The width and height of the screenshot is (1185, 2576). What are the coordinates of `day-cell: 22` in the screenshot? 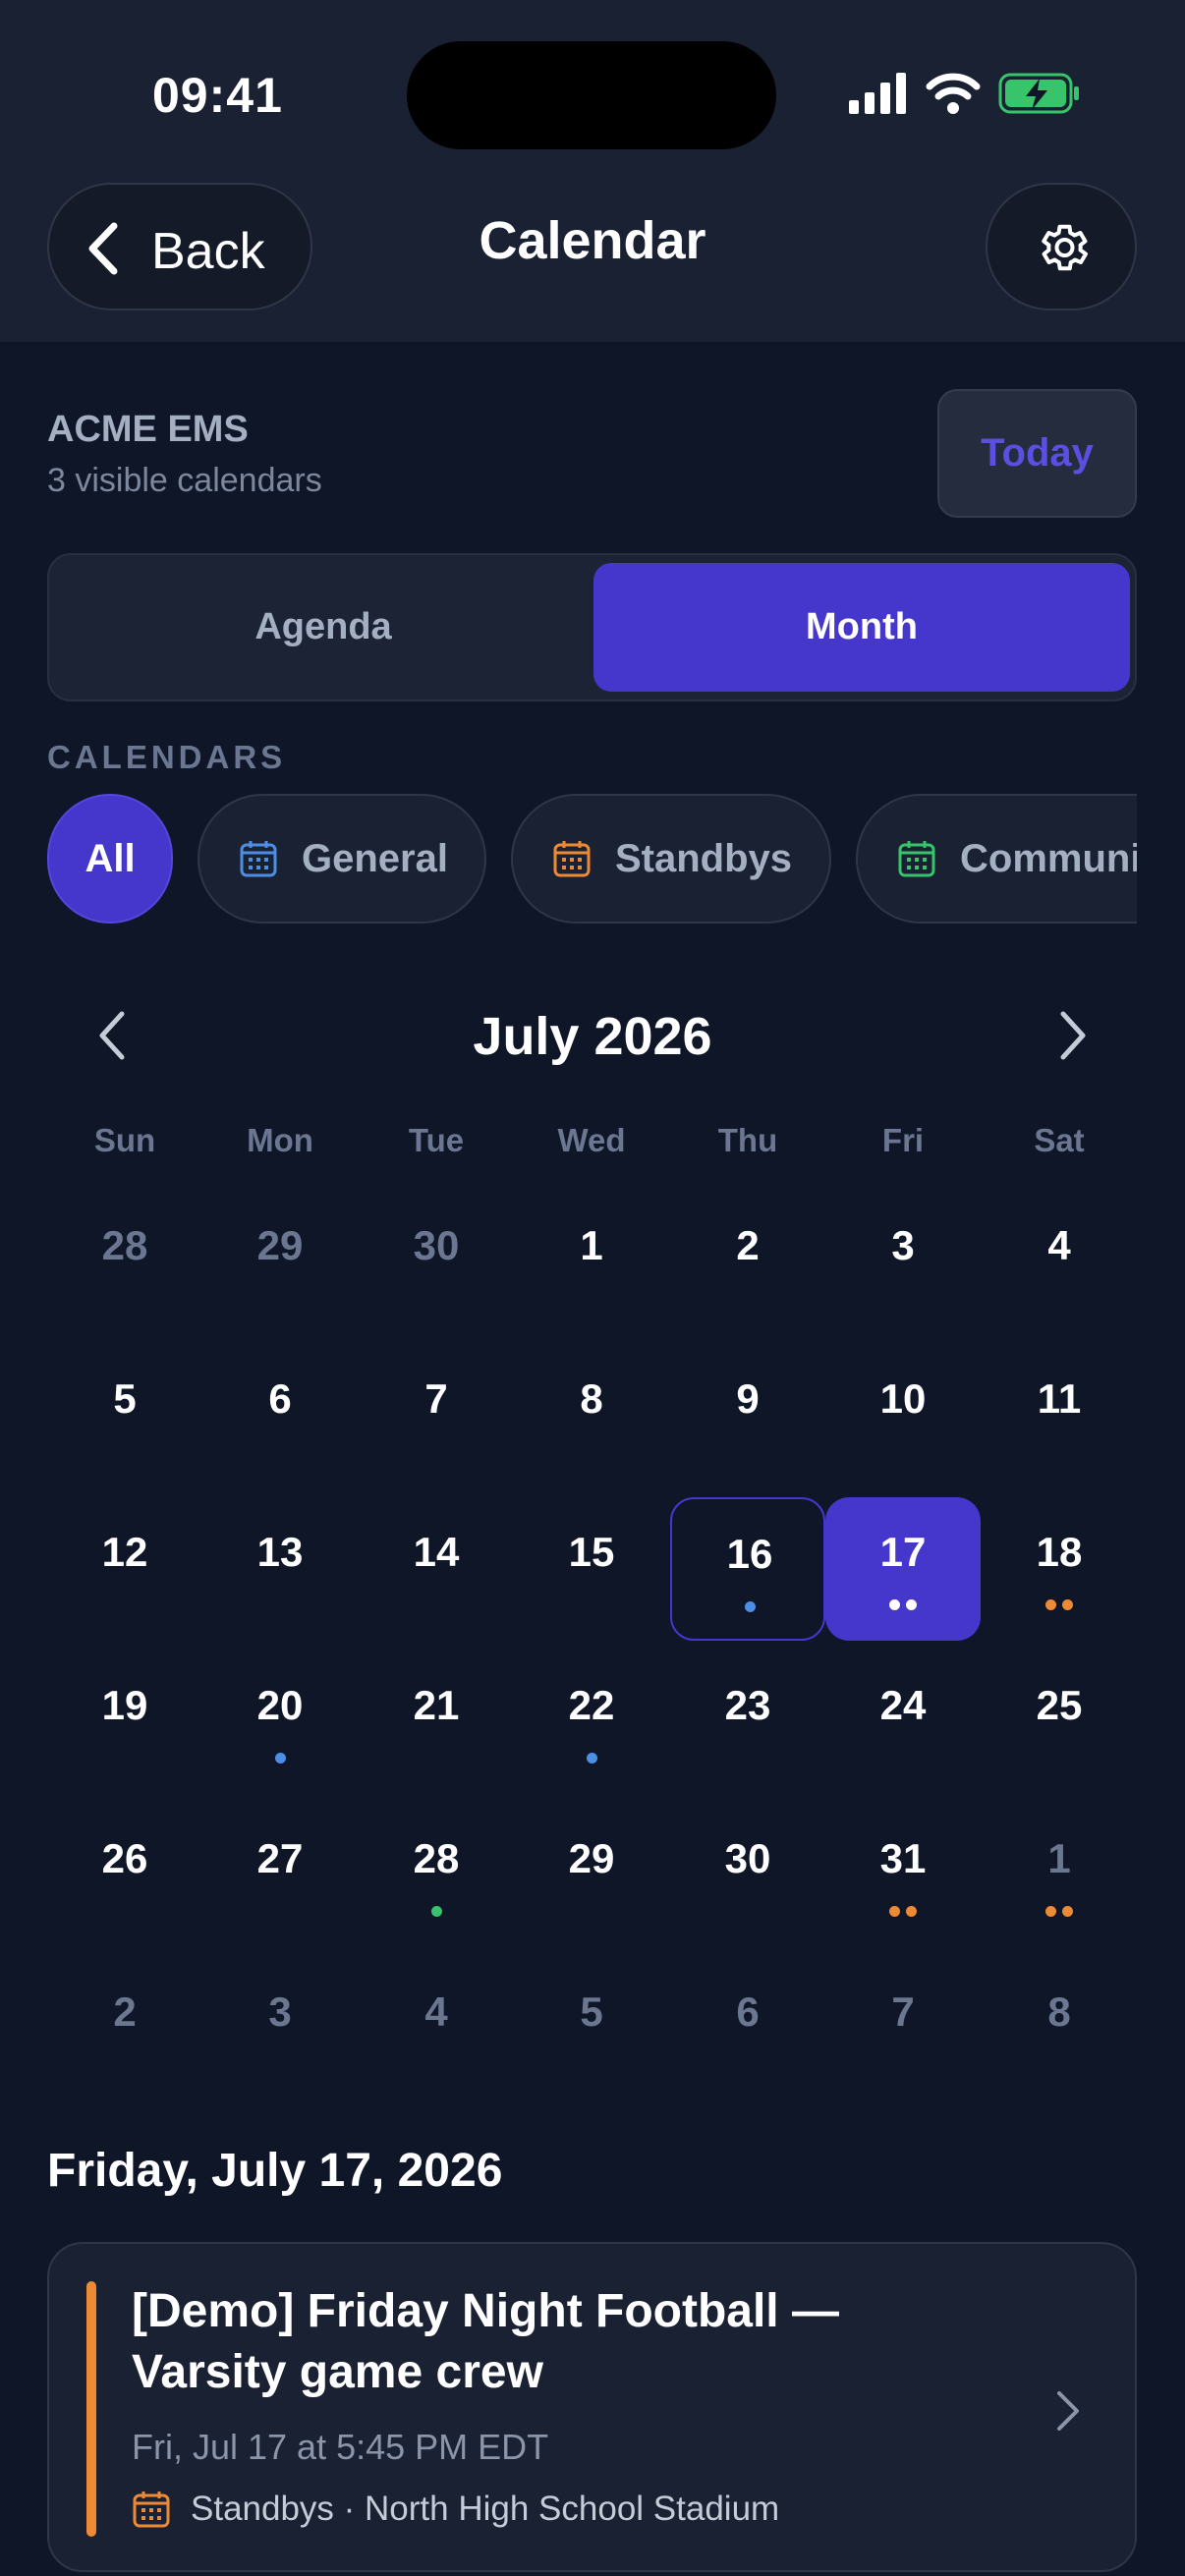 It's located at (592, 1722).